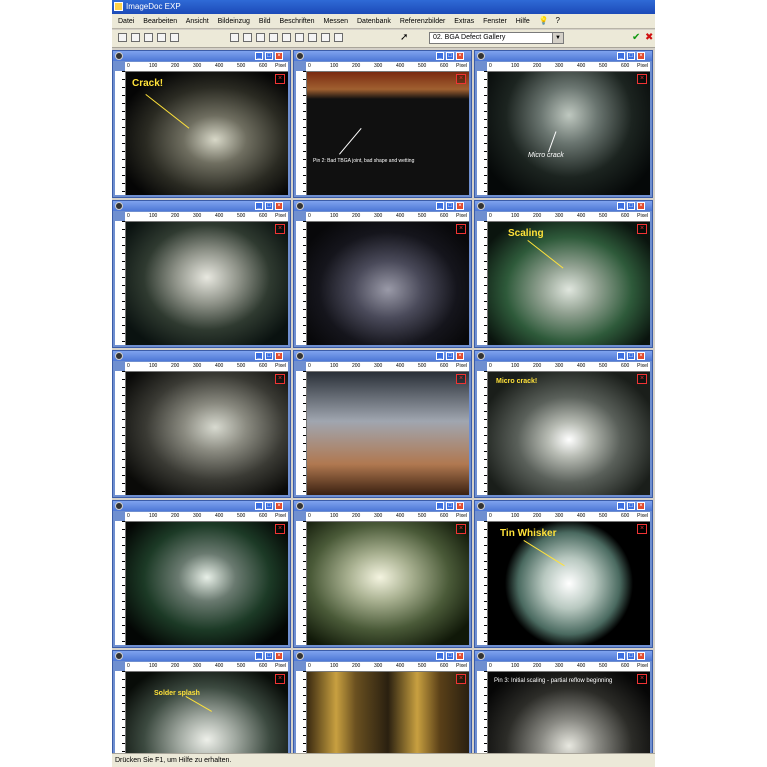  What do you see at coordinates (161, 37) in the screenshot?
I see `paste-icon` at bounding box center [161, 37].